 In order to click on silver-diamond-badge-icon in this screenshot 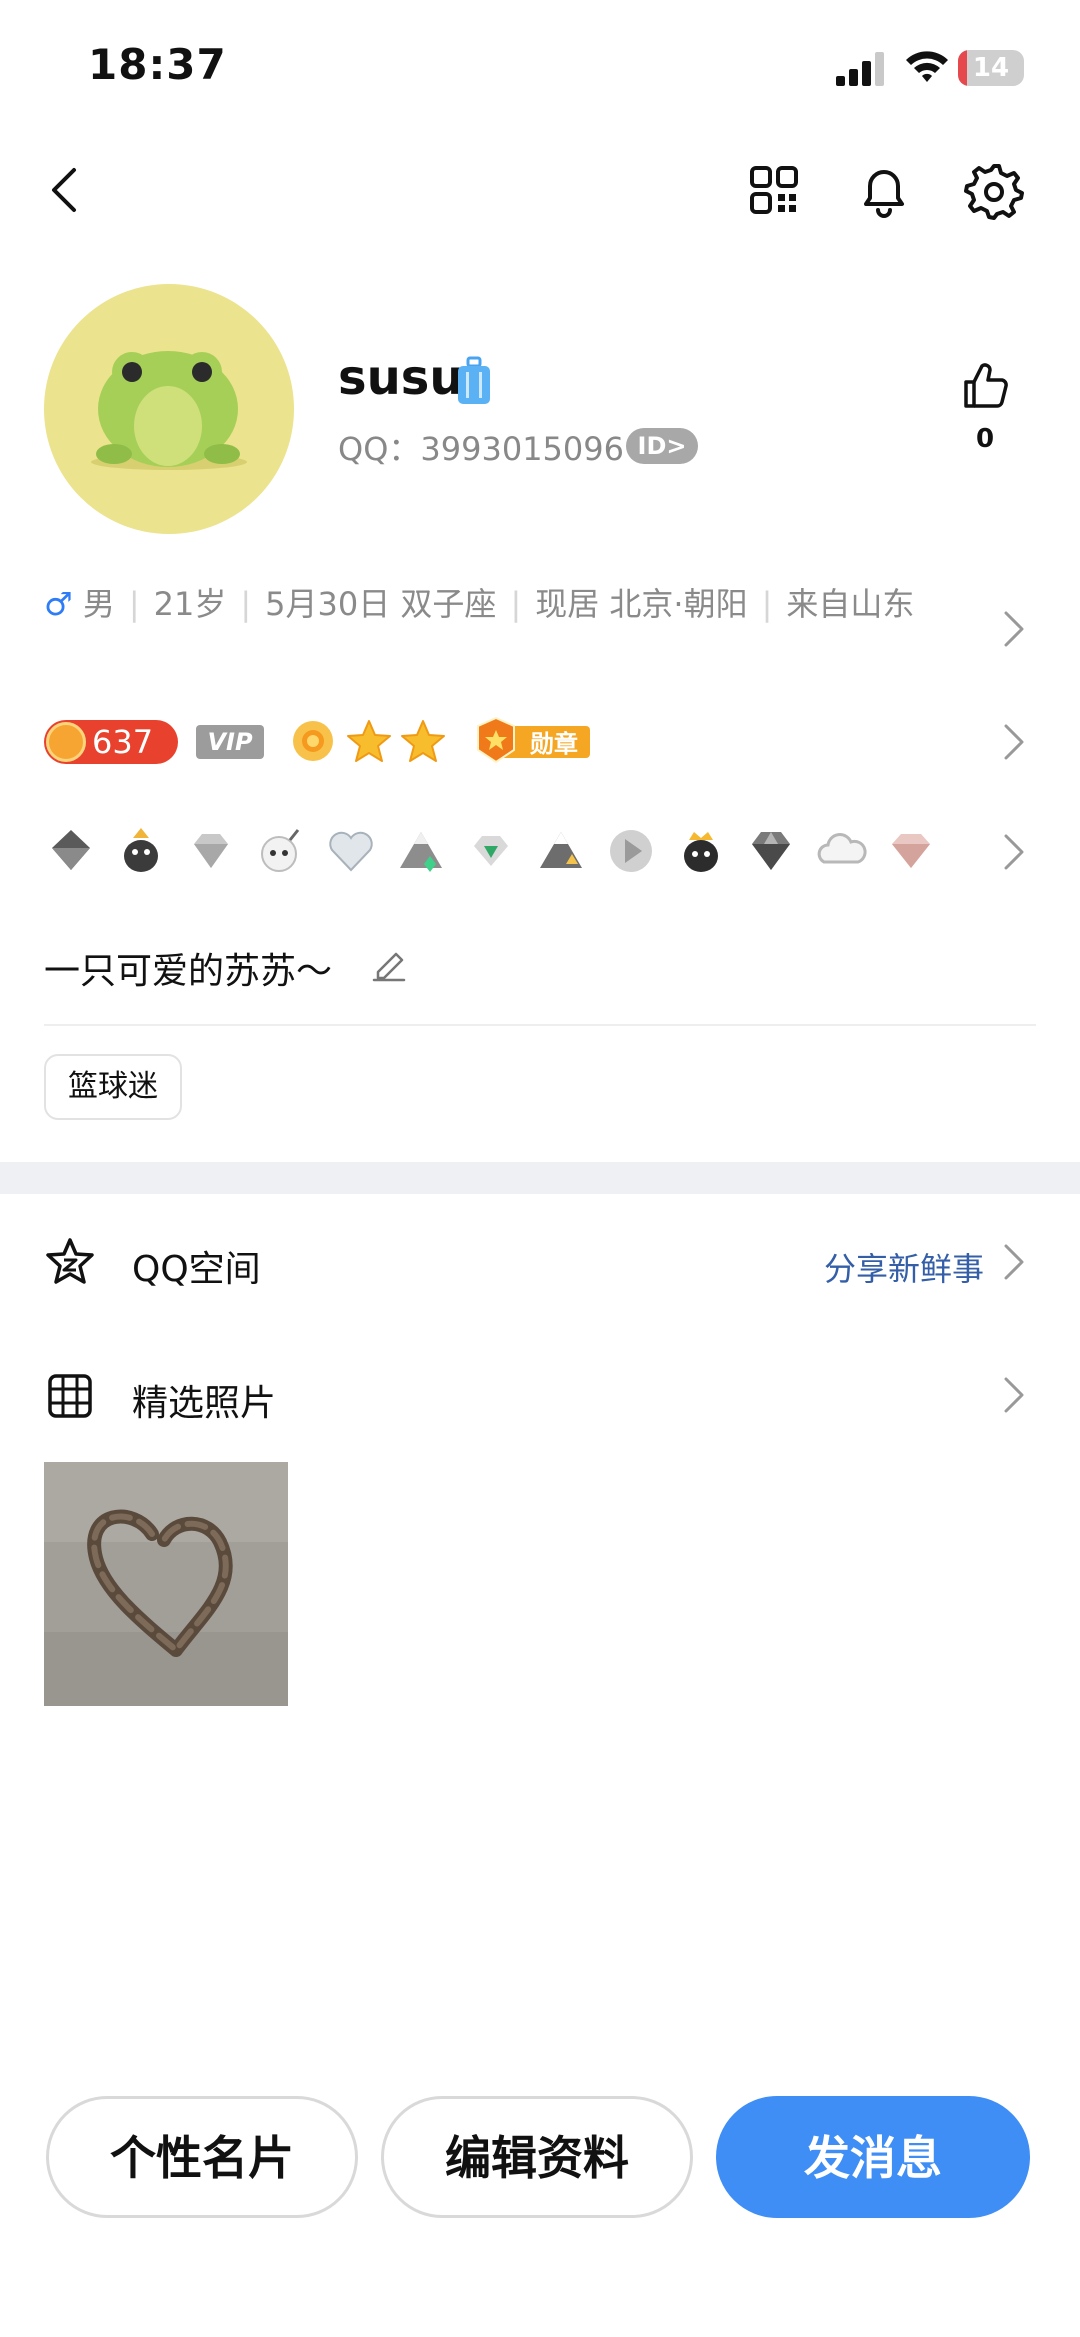, I will do `click(211, 851)`.